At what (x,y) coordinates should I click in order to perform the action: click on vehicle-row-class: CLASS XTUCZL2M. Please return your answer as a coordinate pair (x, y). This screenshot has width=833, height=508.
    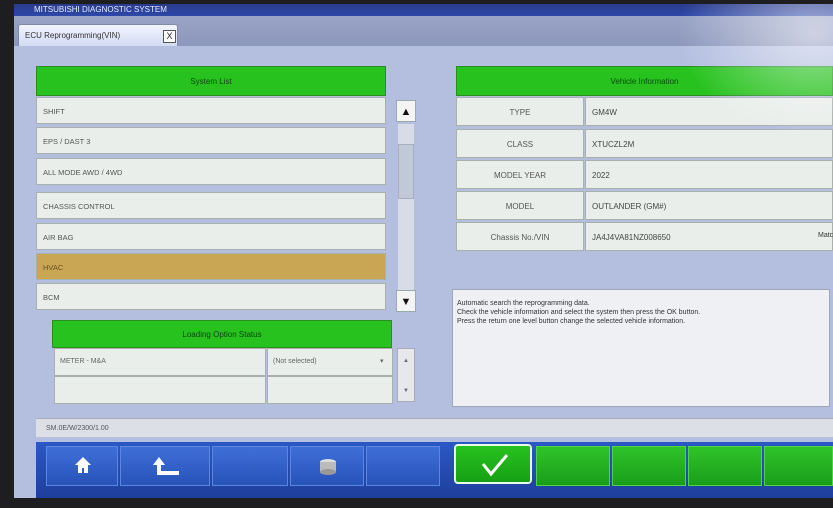
    Looking at the image, I should click on (644, 143).